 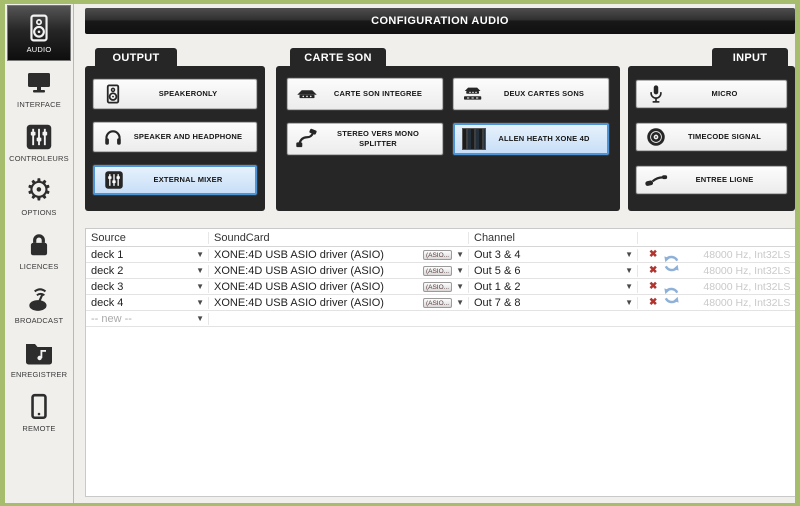 I want to click on monitor-icon, so click(x=39, y=83).